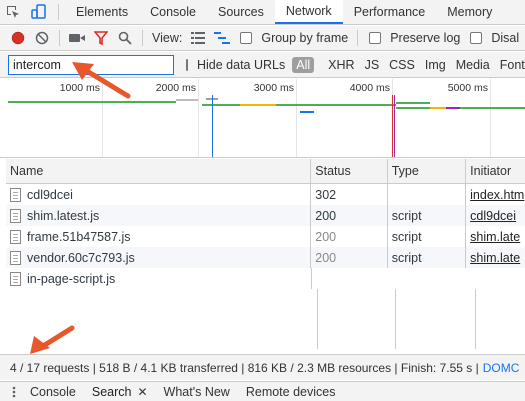  I want to click on request-name: in-page-script.js, so click(71, 278).